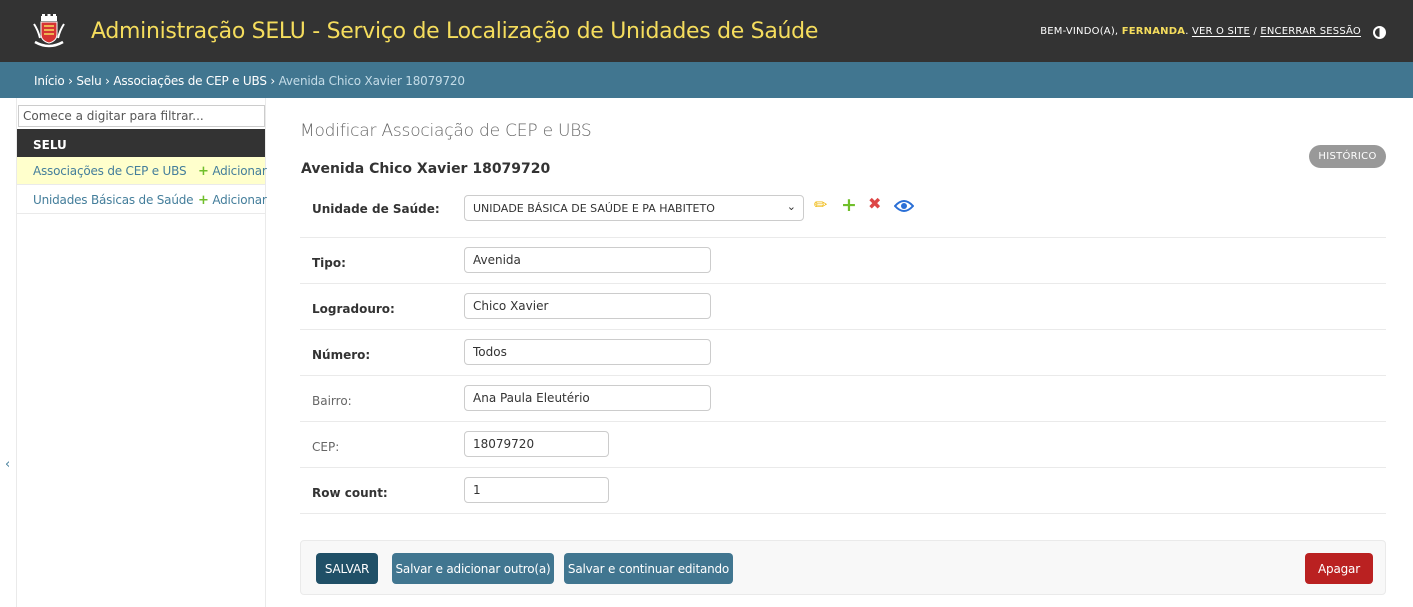 The height and width of the screenshot is (607, 1413). I want to click on numero-label: Número:, so click(341, 355).